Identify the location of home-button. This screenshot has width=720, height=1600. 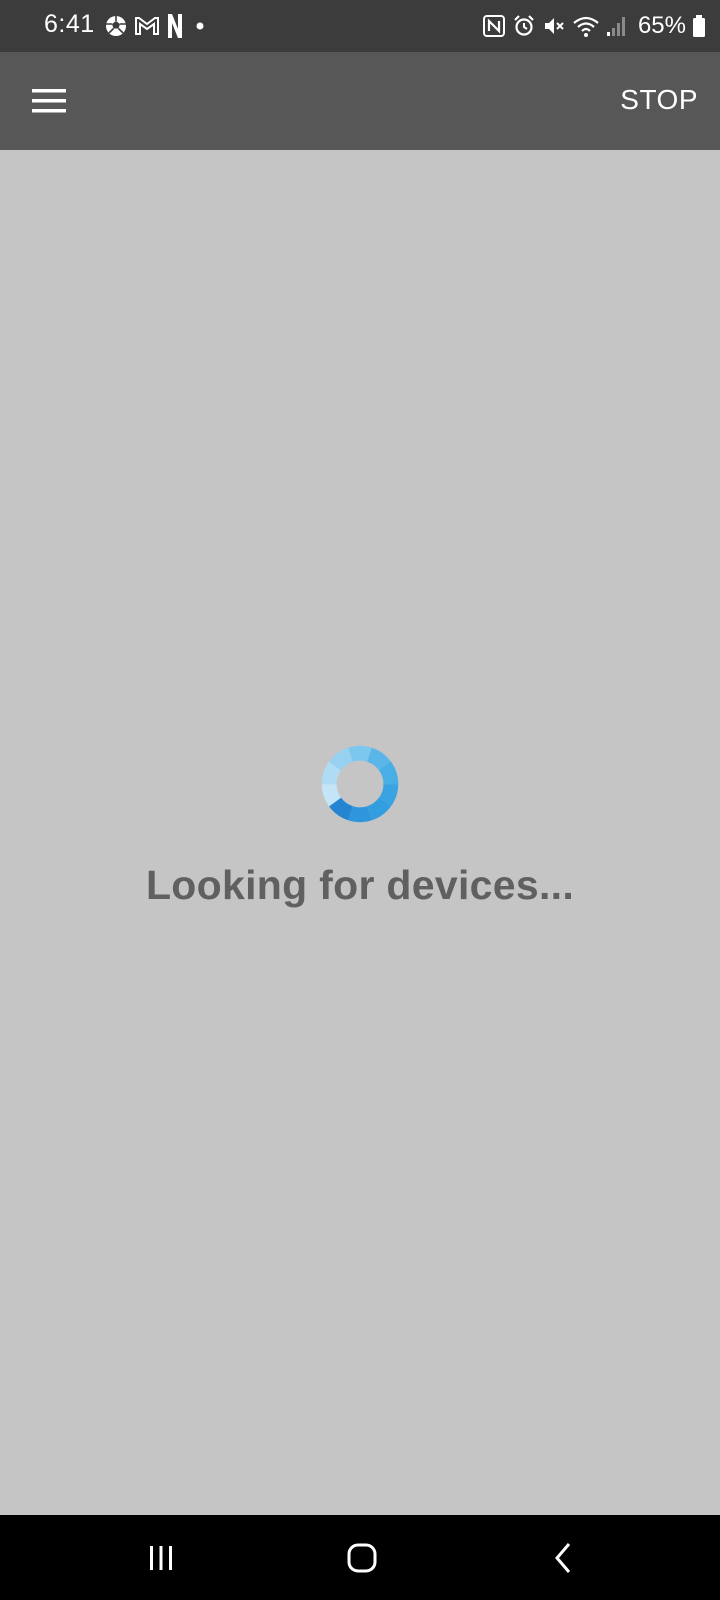
(362, 1558).